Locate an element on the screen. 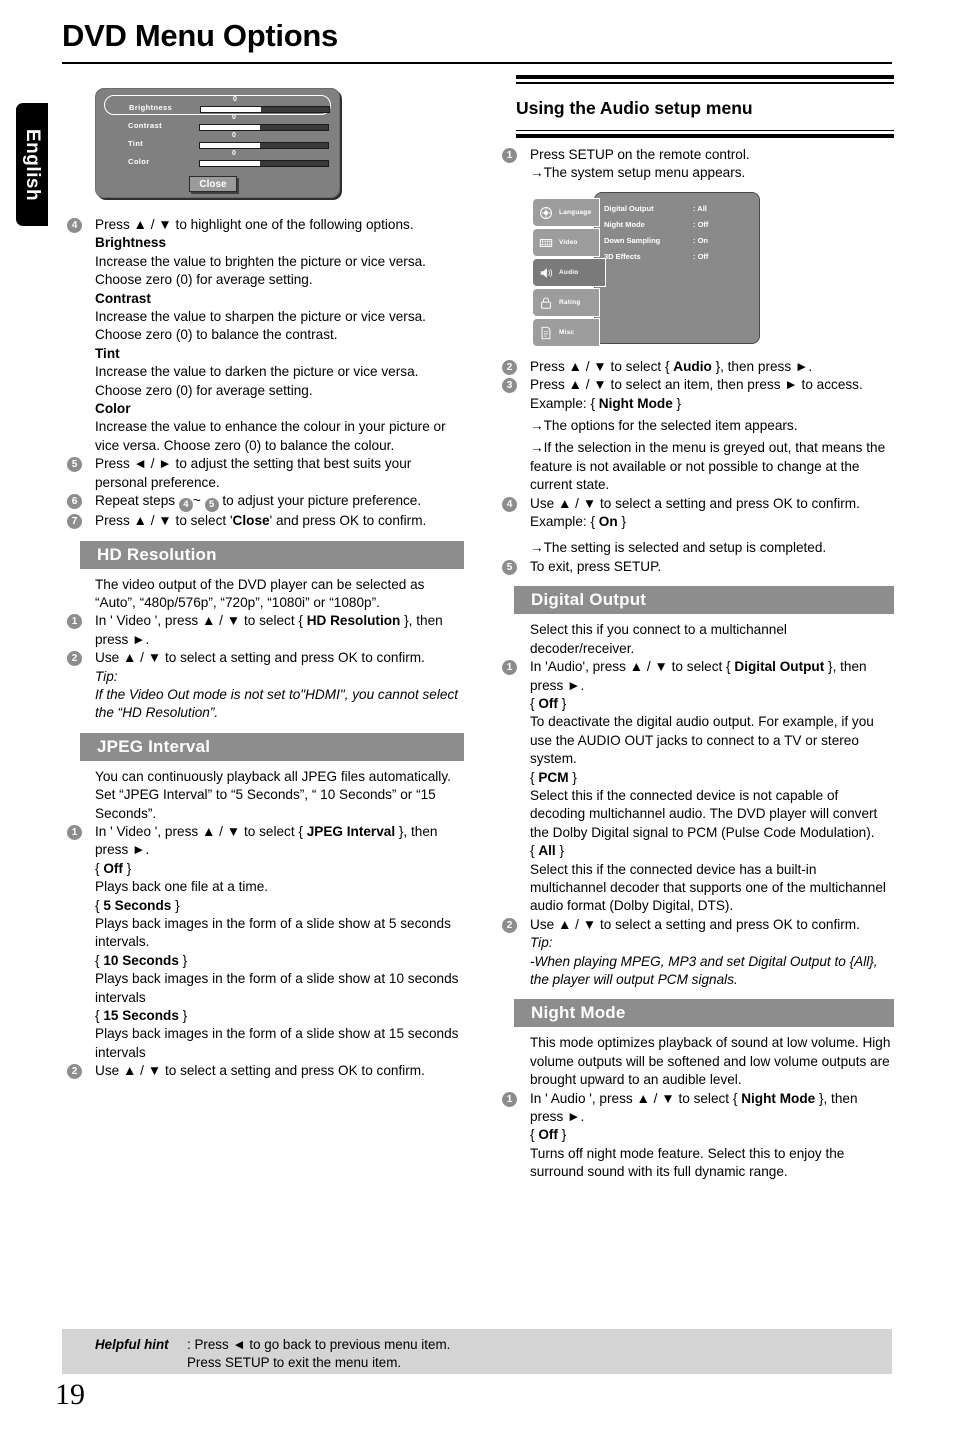 The width and height of the screenshot is (954, 1432). example-pre: Example: { is located at coordinates (562, 403).